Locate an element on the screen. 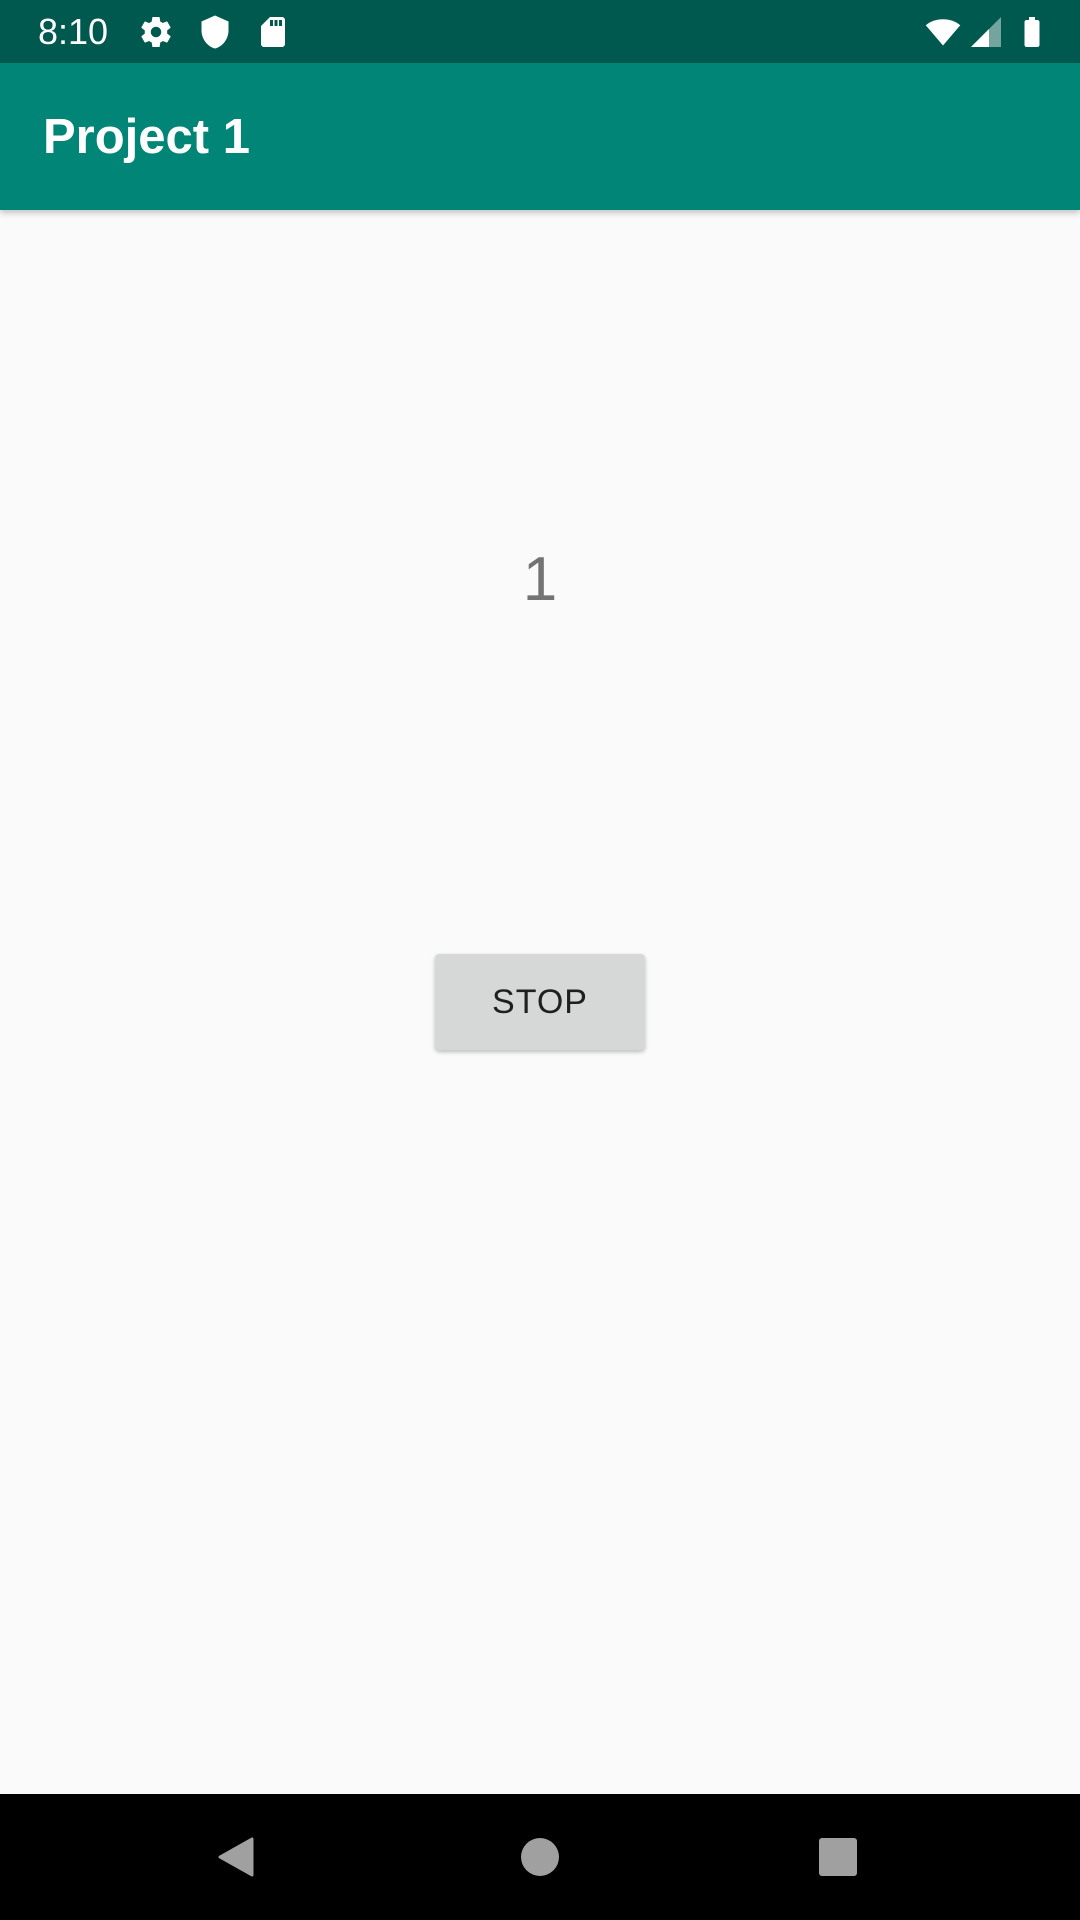 The image size is (1080, 1920). home-icon is located at coordinates (540, 1857).